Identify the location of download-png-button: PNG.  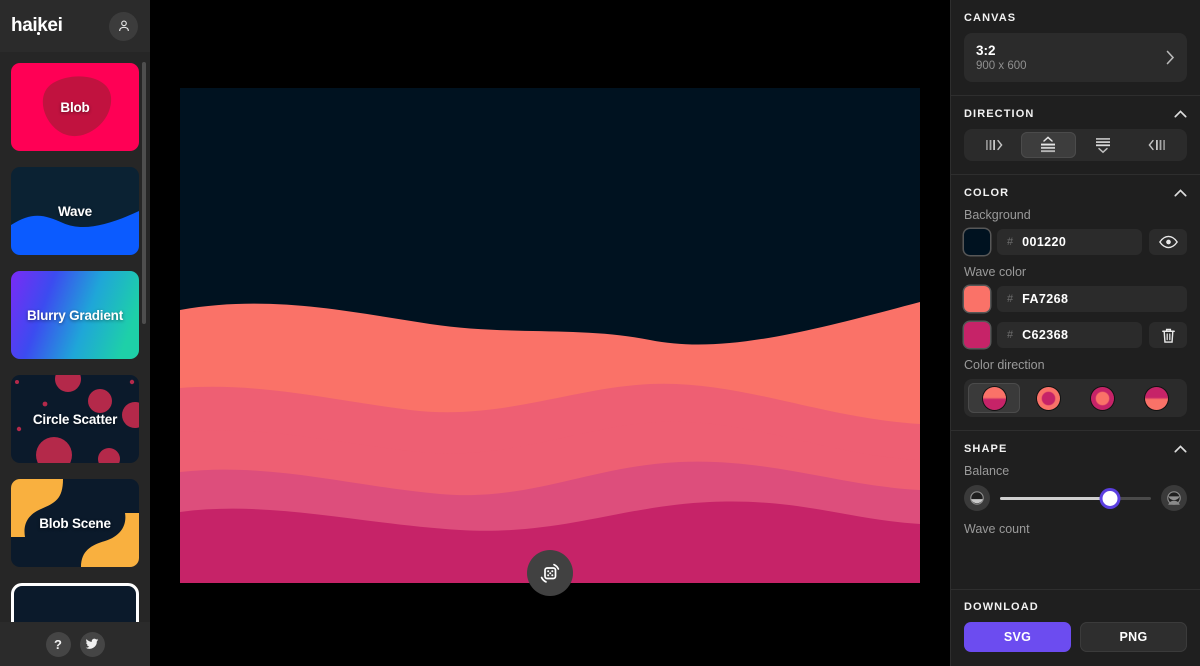
(1133, 637).